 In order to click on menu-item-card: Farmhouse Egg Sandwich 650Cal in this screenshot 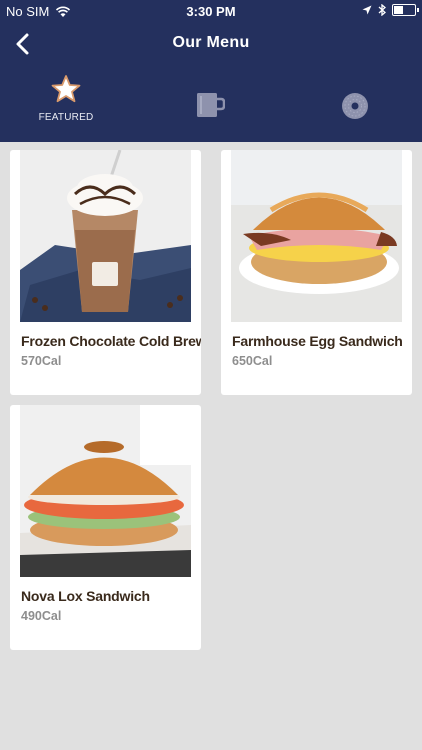, I will do `click(316, 272)`.